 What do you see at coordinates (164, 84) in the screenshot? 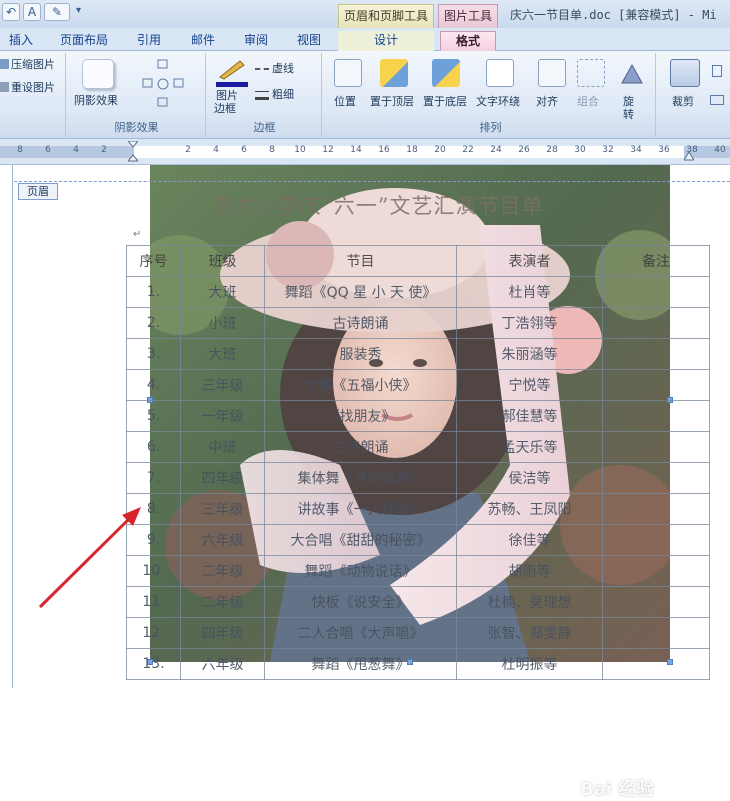
I see `shadow-nudge-icon` at bounding box center [164, 84].